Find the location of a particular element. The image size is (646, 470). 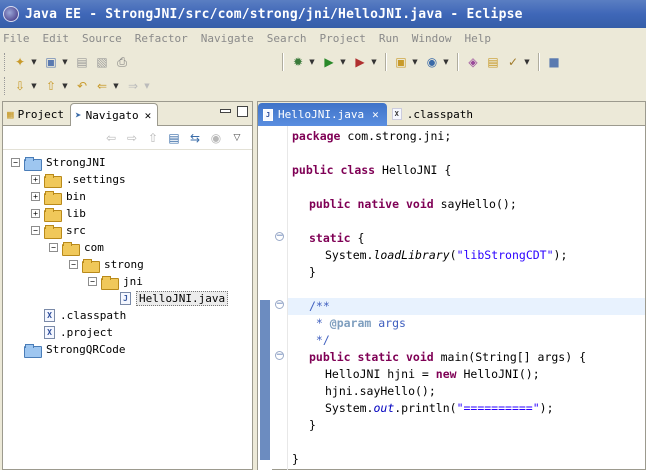

menu-source: Source is located at coordinates (102, 38).